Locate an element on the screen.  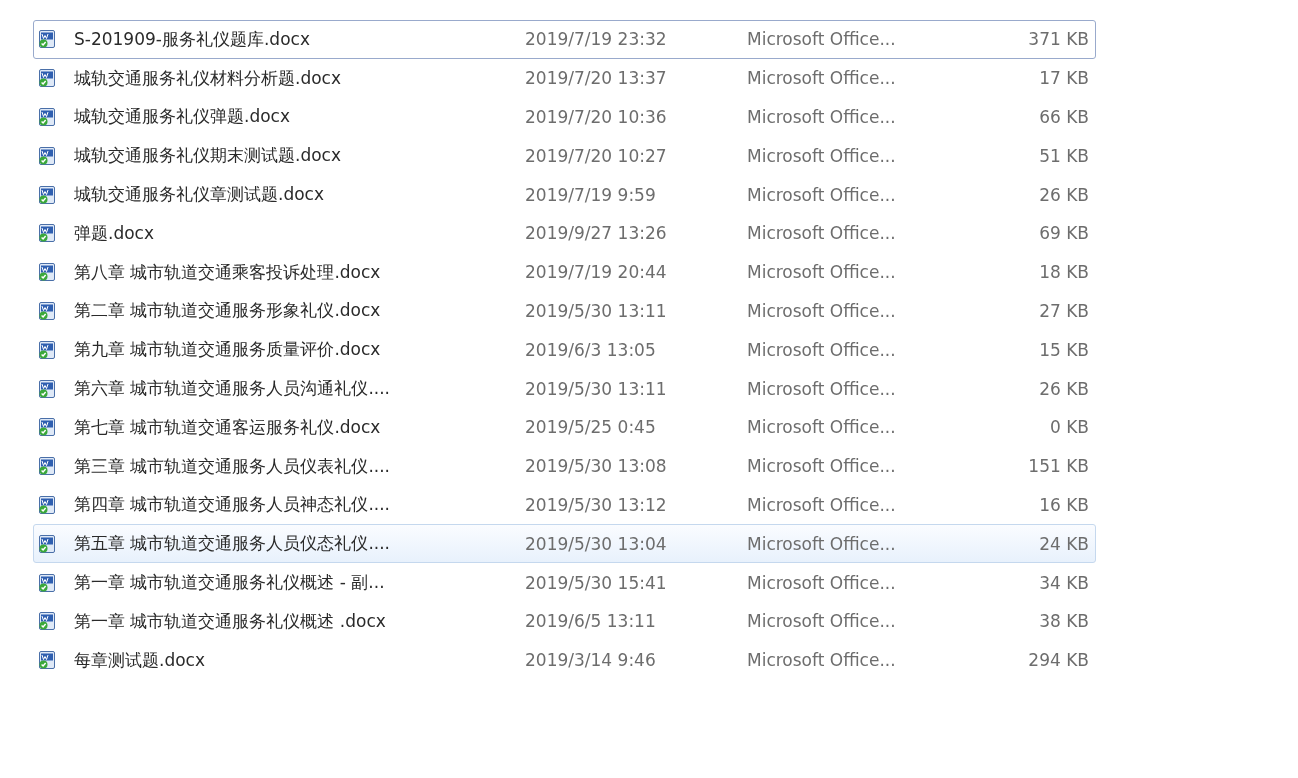
modified-date: 2019/7/19 9:59 is located at coordinates (591, 194).